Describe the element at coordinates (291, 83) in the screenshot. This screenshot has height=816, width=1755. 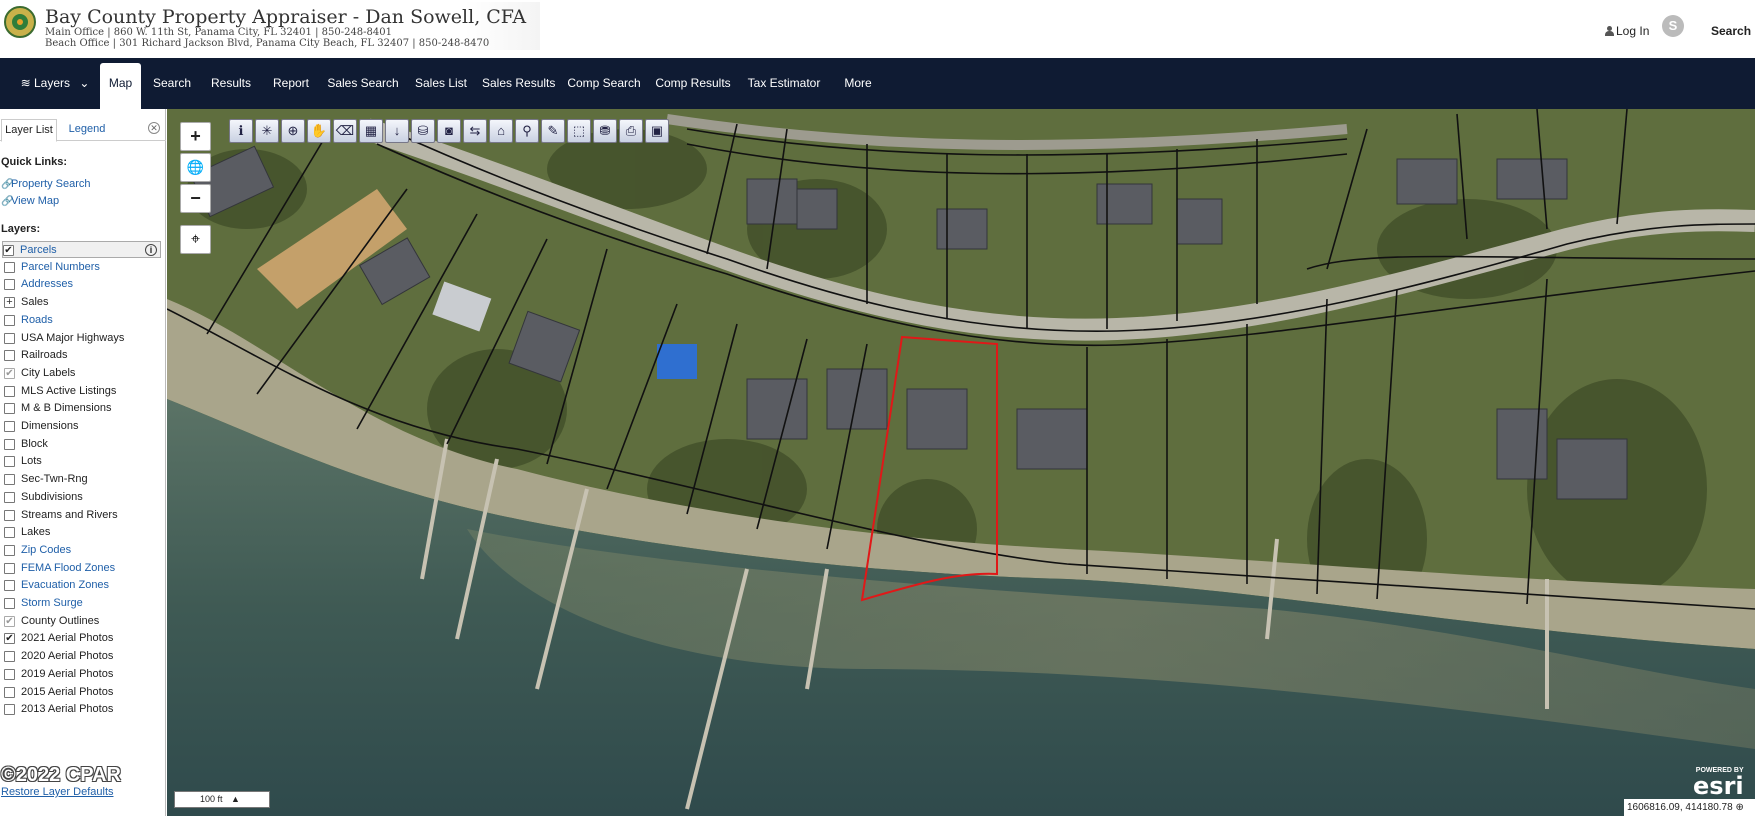
I see `nav-report: Report` at that location.